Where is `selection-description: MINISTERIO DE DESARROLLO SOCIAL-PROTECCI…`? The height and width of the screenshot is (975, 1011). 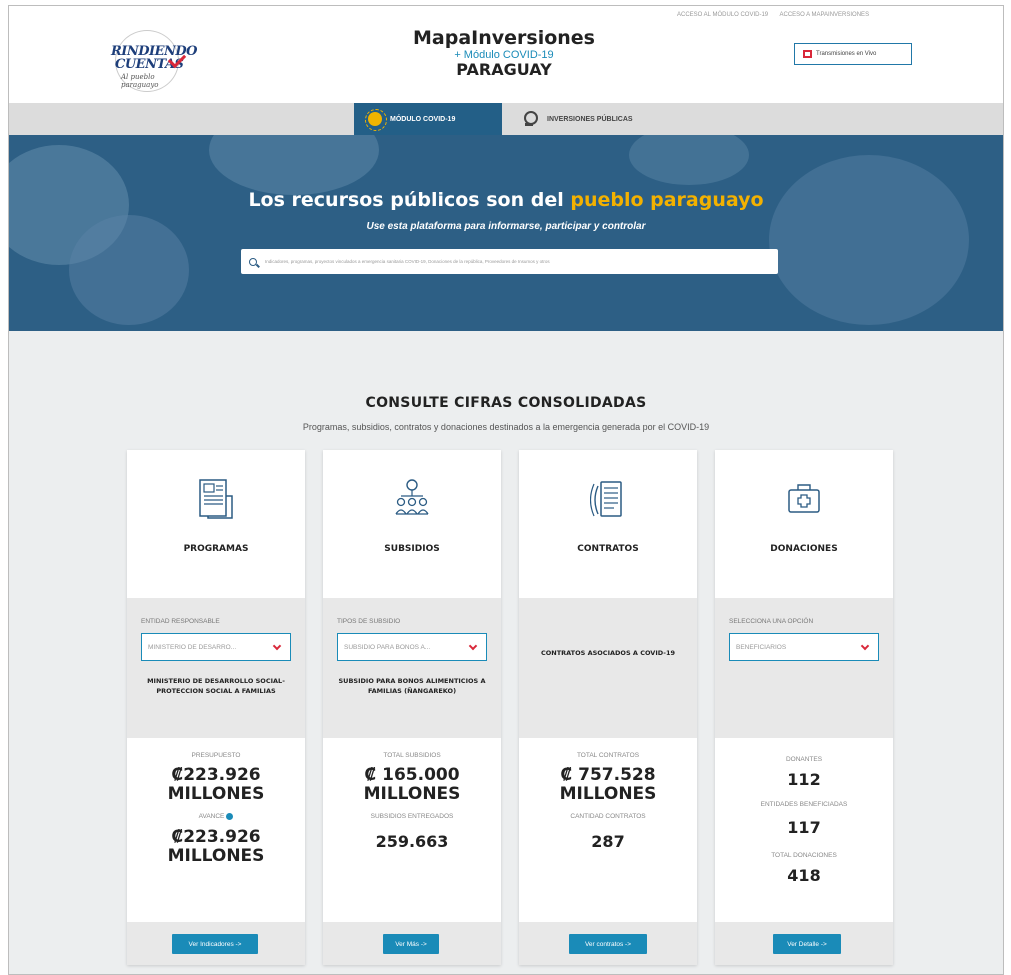 selection-description: MINISTERIO DE DESARROLLO SOCIAL-PROTECCI… is located at coordinates (216, 686).